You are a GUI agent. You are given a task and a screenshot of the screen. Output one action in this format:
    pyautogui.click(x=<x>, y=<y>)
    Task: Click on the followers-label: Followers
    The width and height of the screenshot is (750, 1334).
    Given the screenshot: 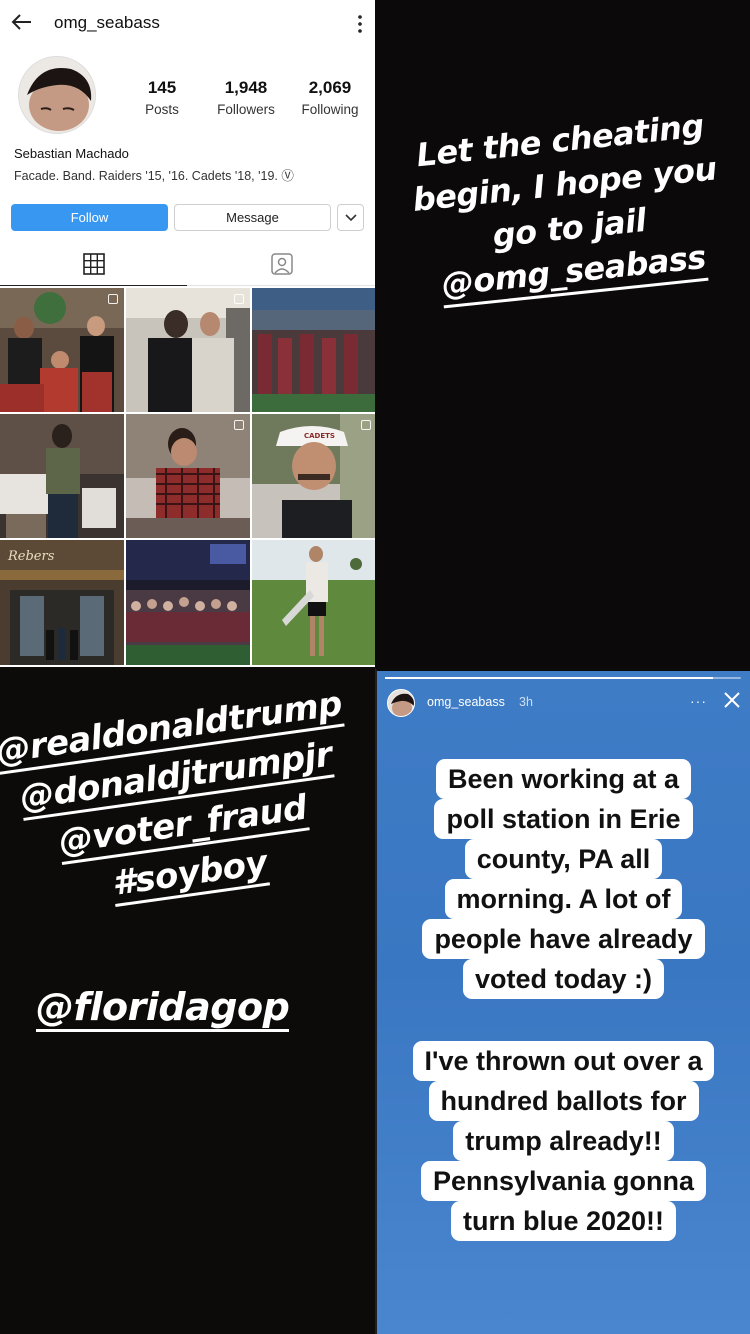 What is the action you would take?
    pyautogui.click(x=246, y=109)
    